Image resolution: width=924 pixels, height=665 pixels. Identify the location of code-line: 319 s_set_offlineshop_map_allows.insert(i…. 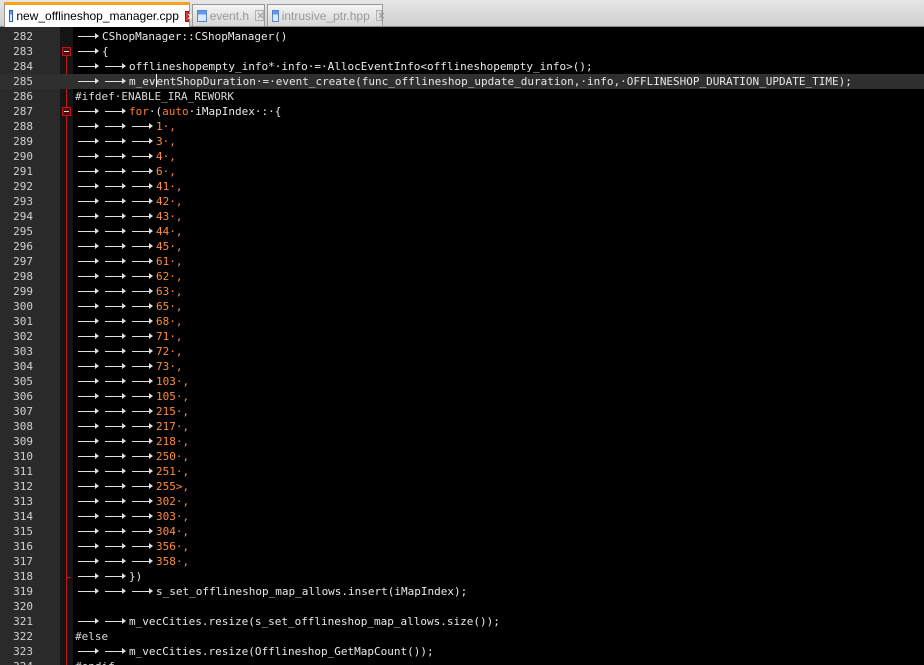
(462, 591).